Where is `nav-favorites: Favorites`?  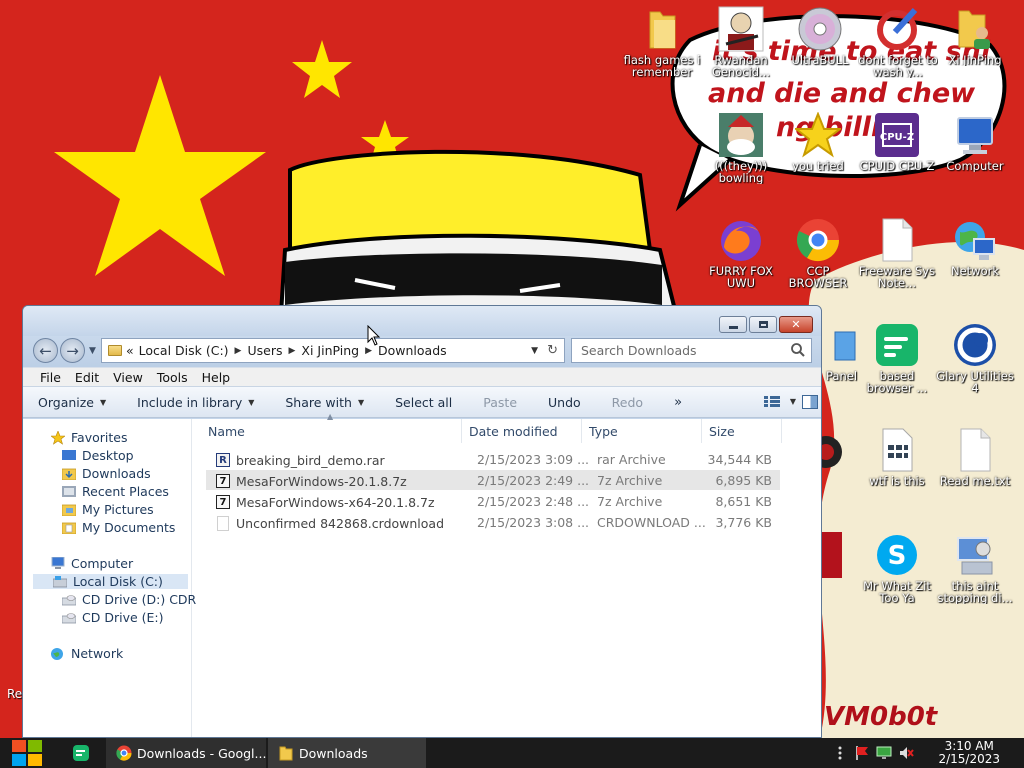
nav-favorites: Favorites is located at coordinates (88, 437).